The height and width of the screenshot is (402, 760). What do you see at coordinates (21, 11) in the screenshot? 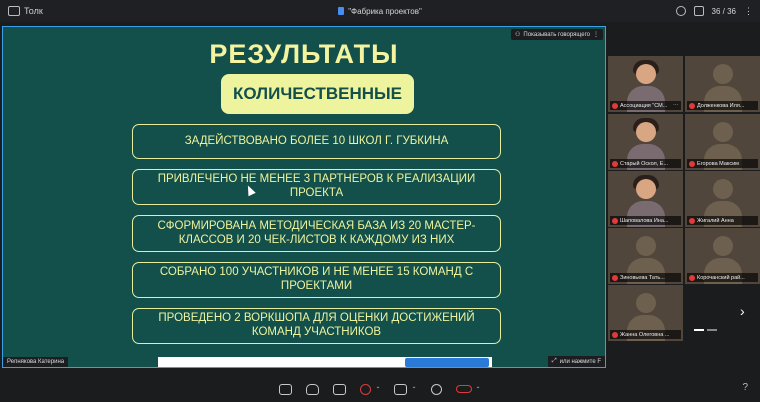
I see `app-title: Толк` at bounding box center [21, 11].